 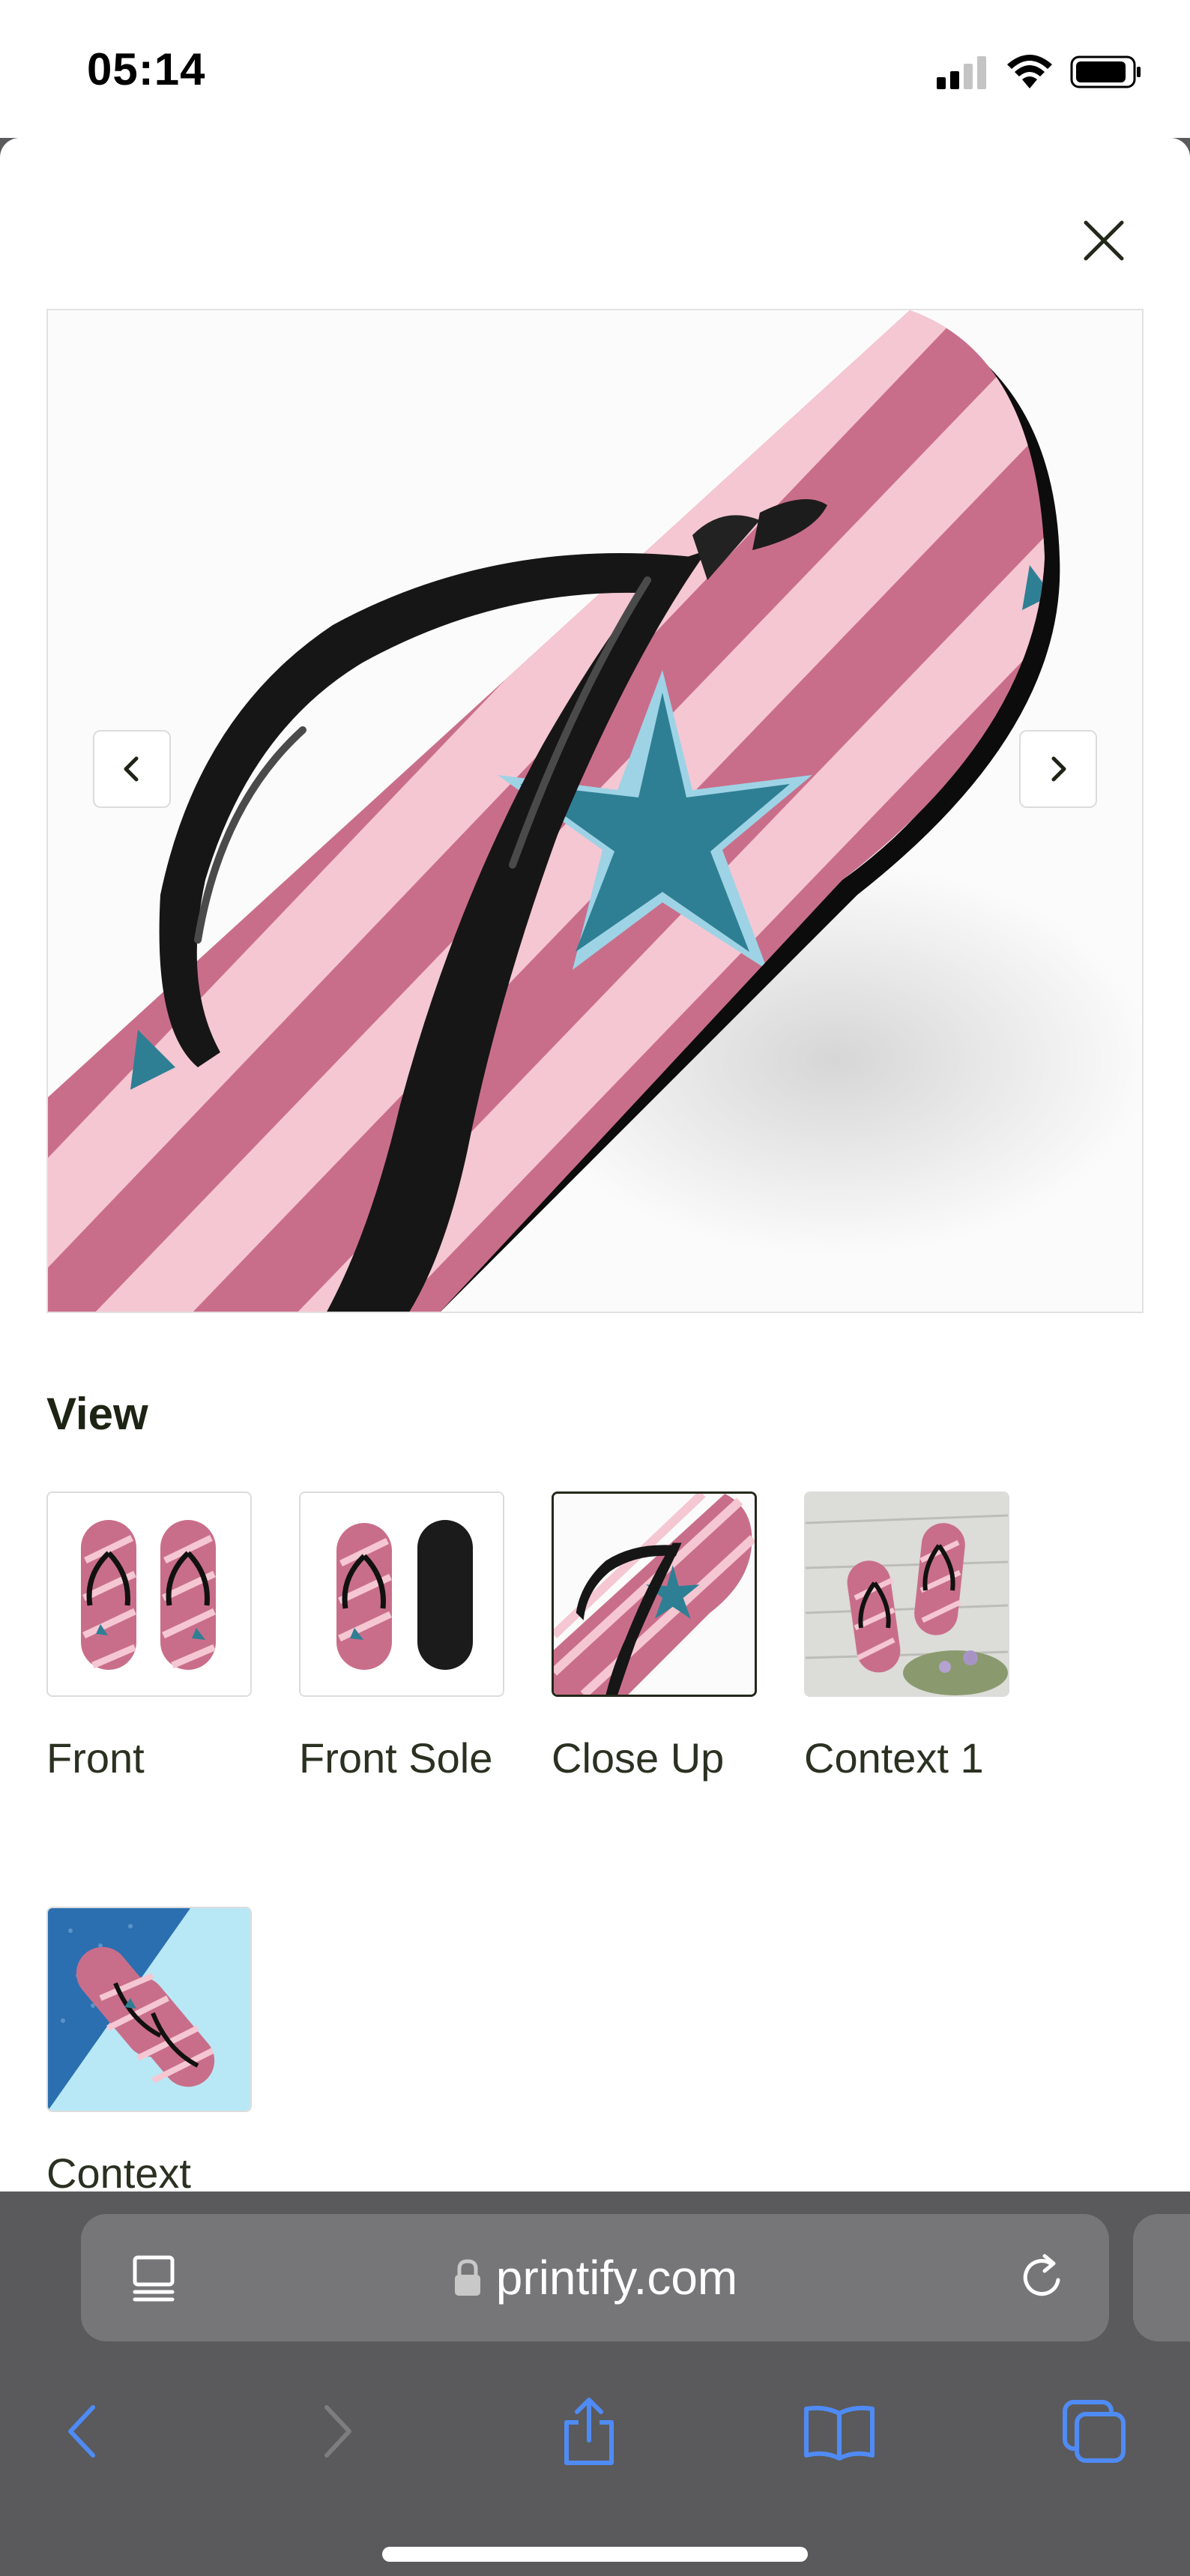 I want to click on thumbnail-front-sole: Front Sole, so click(x=402, y=1642).